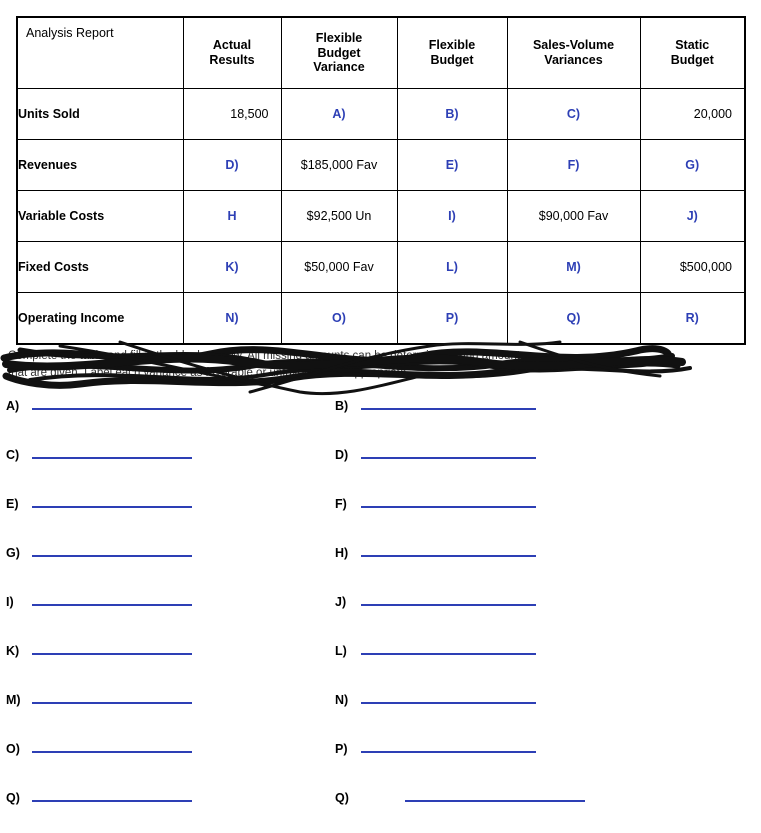 Image resolution: width=761 pixels, height=833 pixels. I want to click on header-actual-results: Actual Results, so click(232, 52).